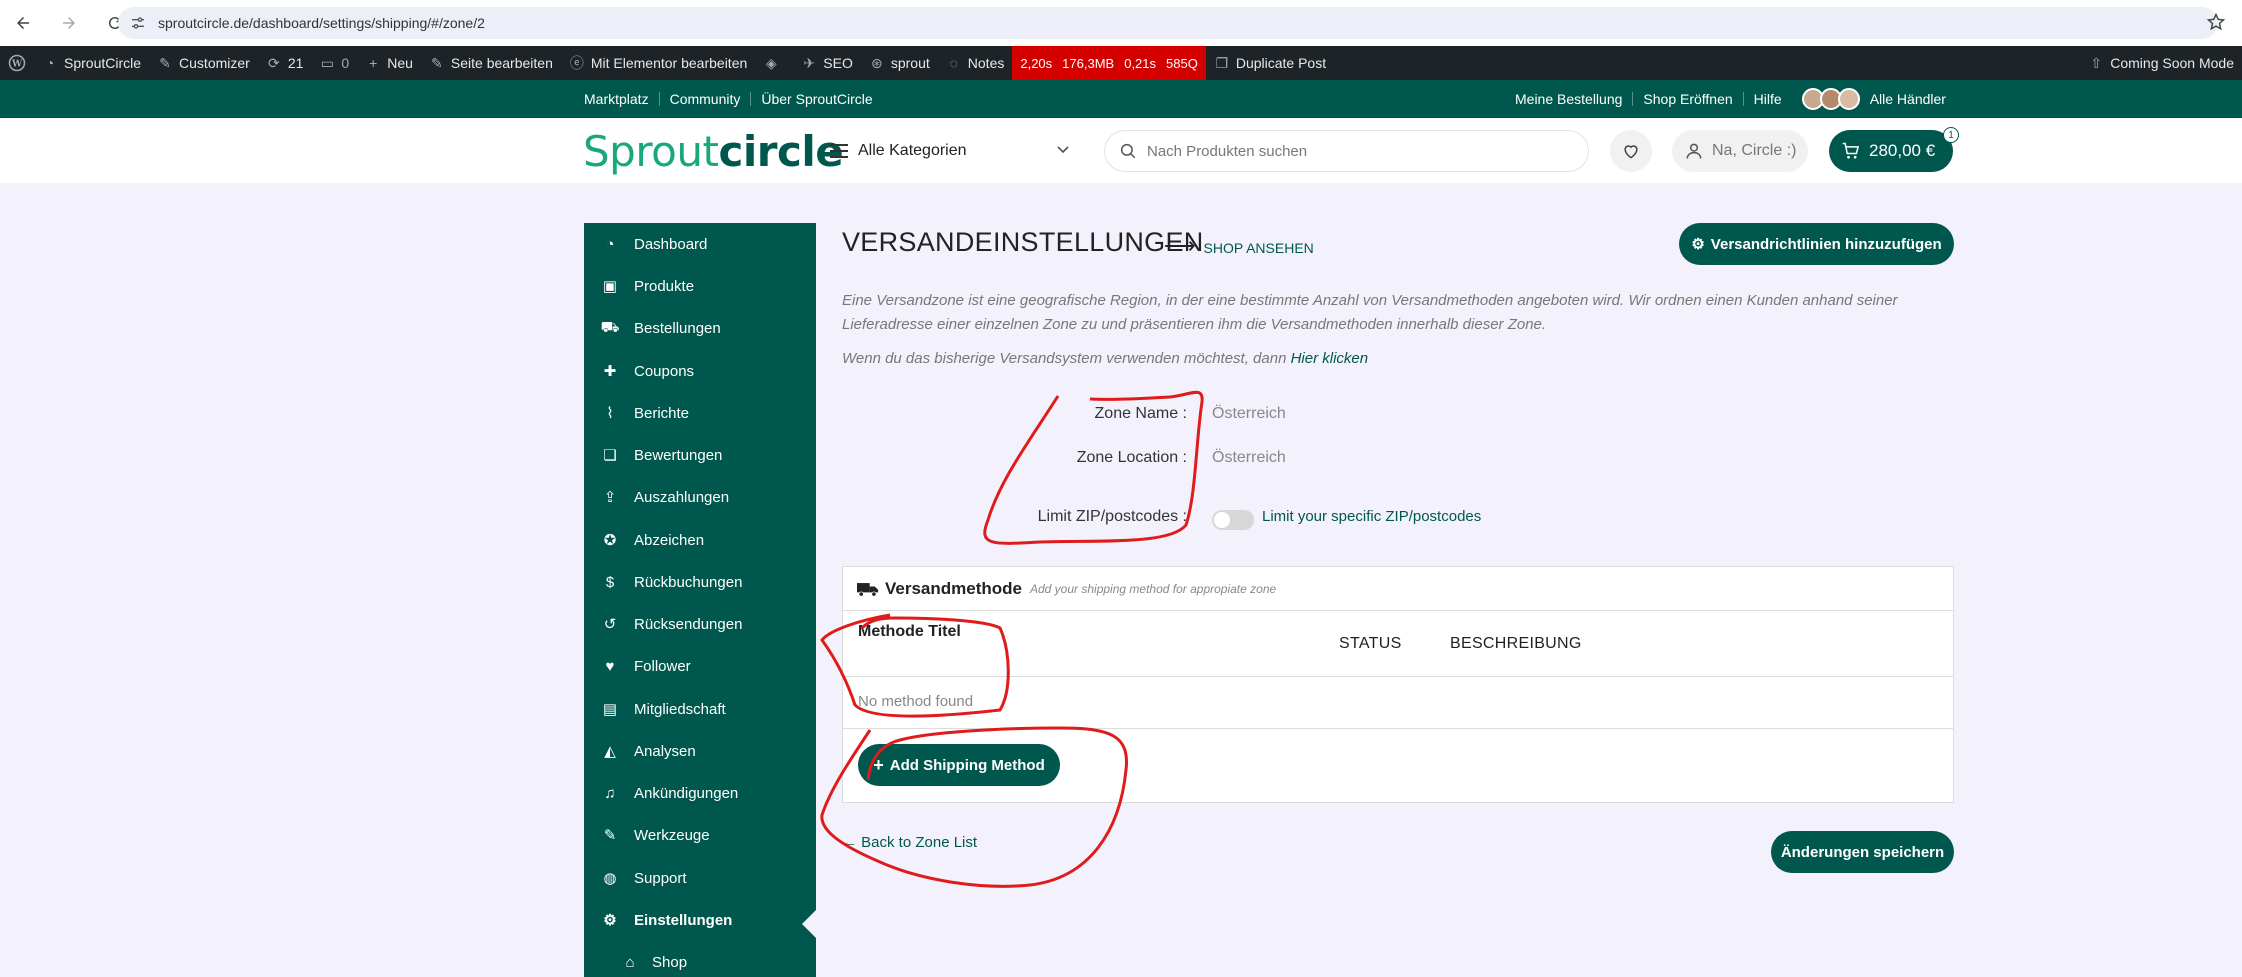  I want to click on top-link-about: Über SproutCircle, so click(816, 99).